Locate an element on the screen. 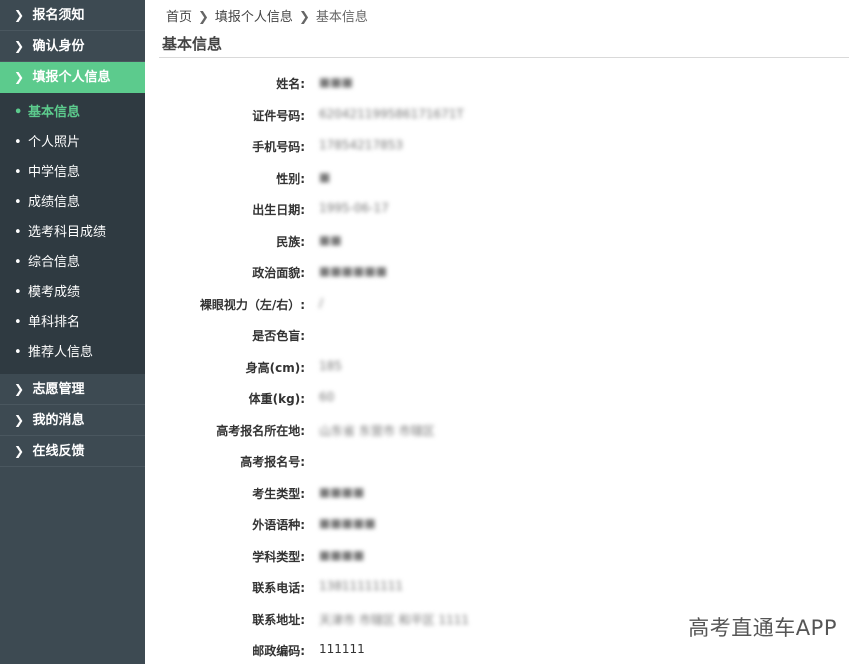 The width and height of the screenshot is (865, 668). field-label: 是否色盲: is located at coordinates (278, 336).